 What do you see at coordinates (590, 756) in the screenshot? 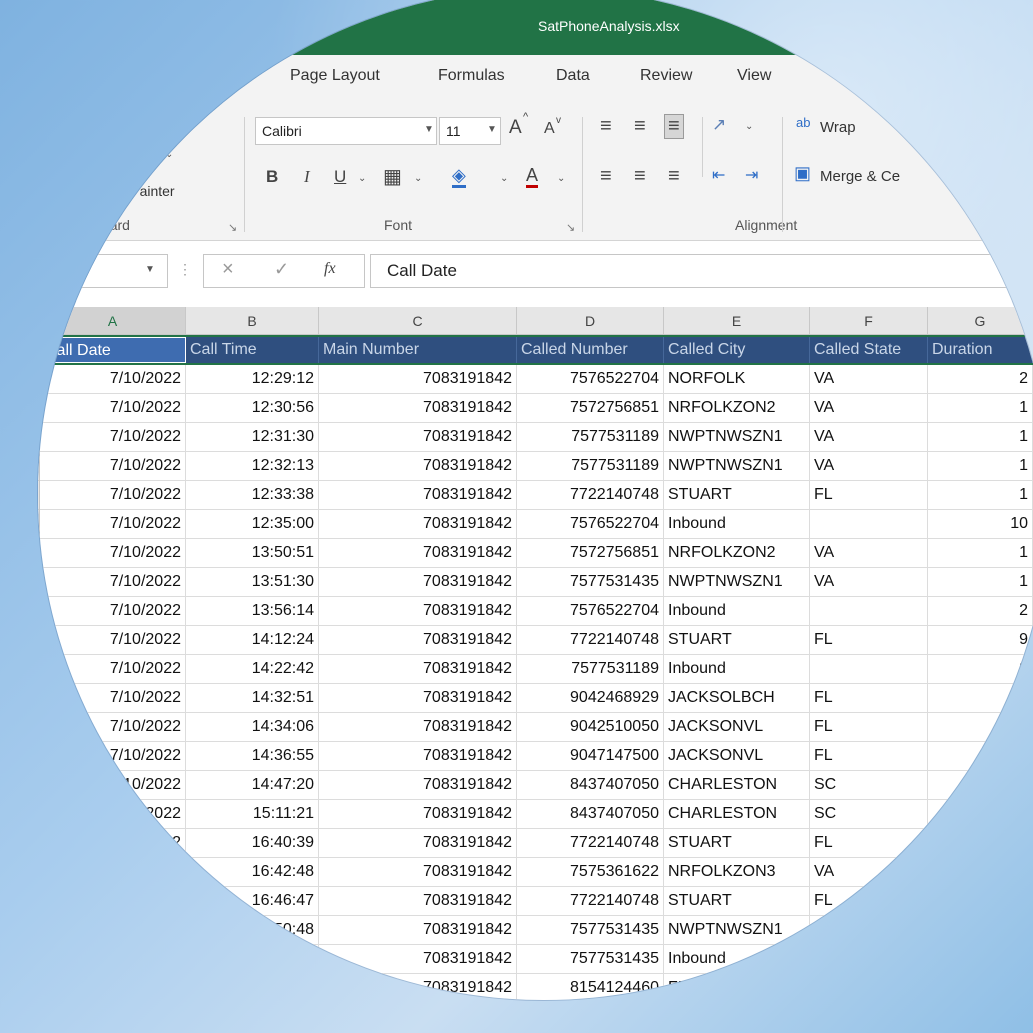
I see `cell-called-number: 9047147500` at bounding box center [590, 756].